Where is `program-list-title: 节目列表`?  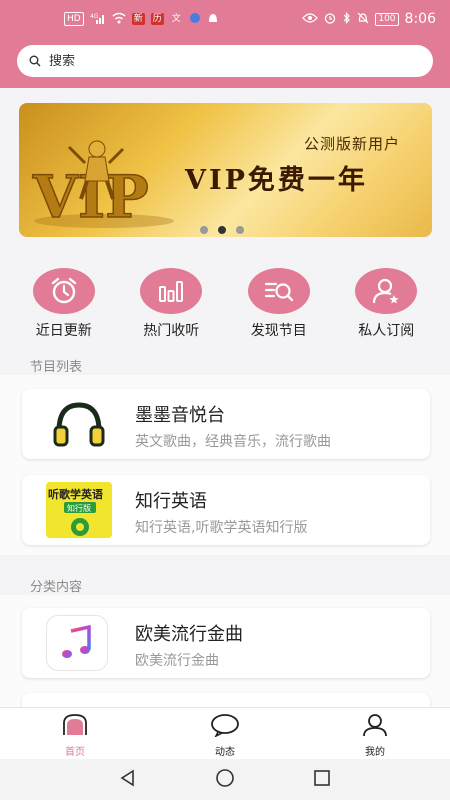 program-list-title: 节目列表 is located at coordinates (56, 367).